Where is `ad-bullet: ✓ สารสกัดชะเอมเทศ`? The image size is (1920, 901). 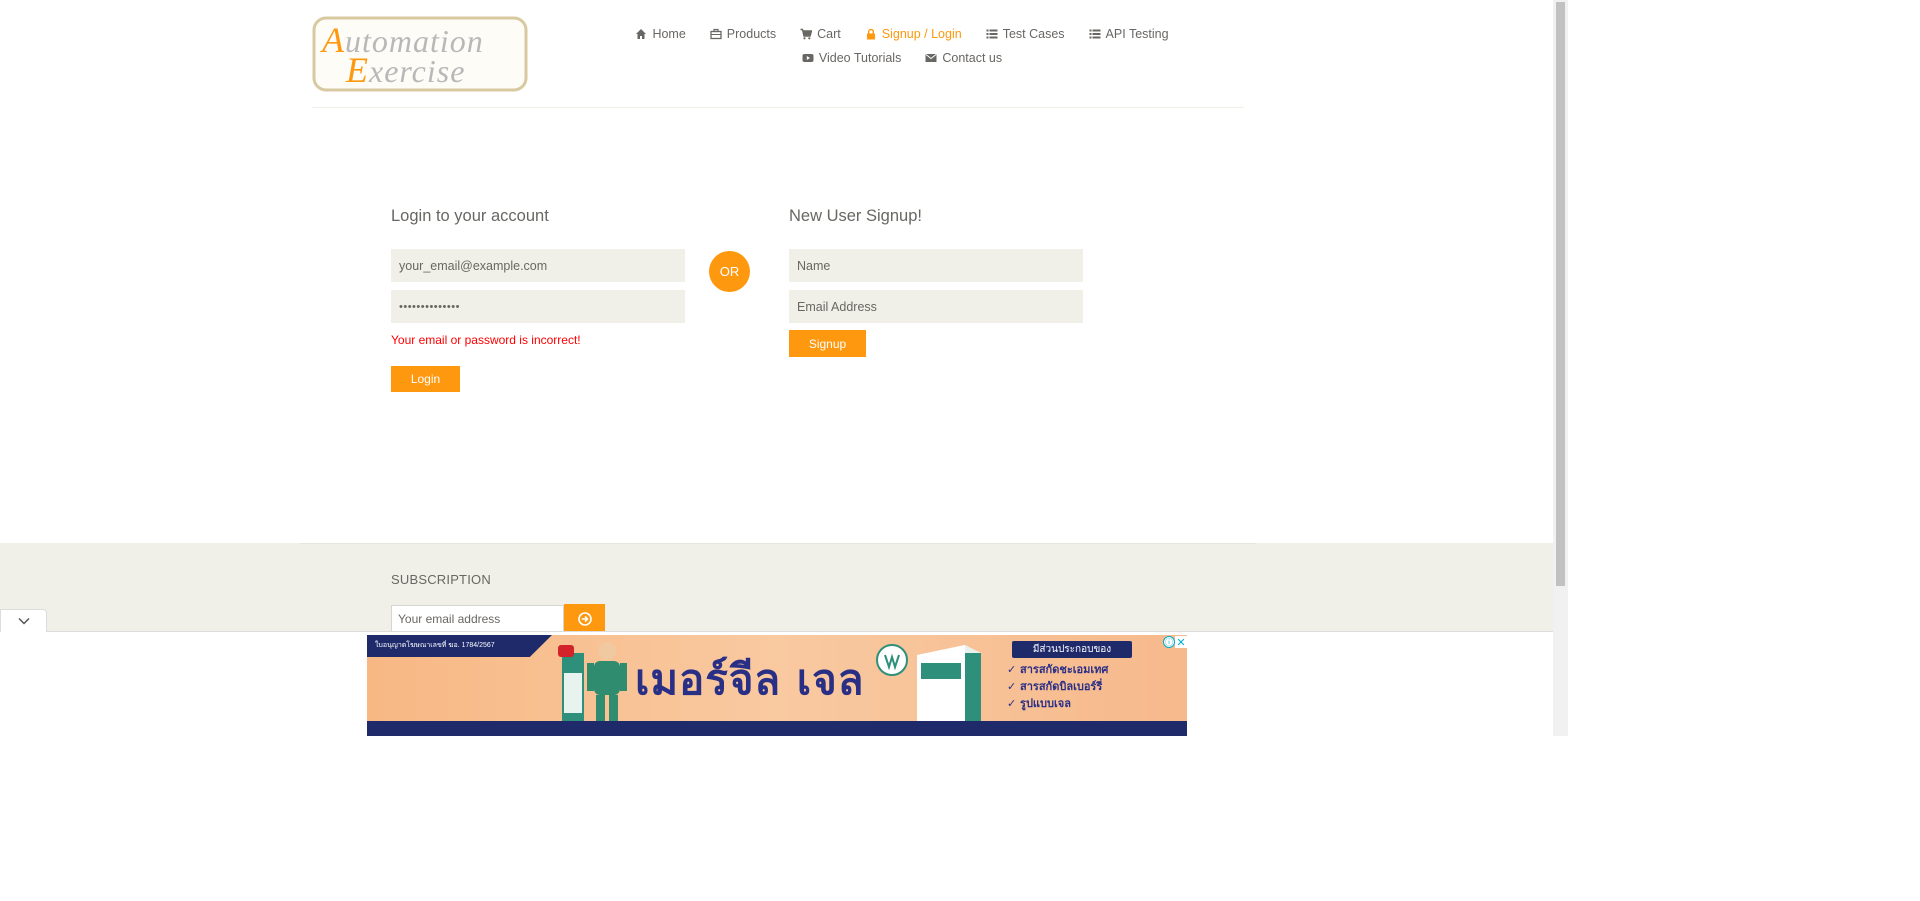 ad-bullet: ✓ สารสกัดชะเอมเทศ is located at coordinates (1058, 669).